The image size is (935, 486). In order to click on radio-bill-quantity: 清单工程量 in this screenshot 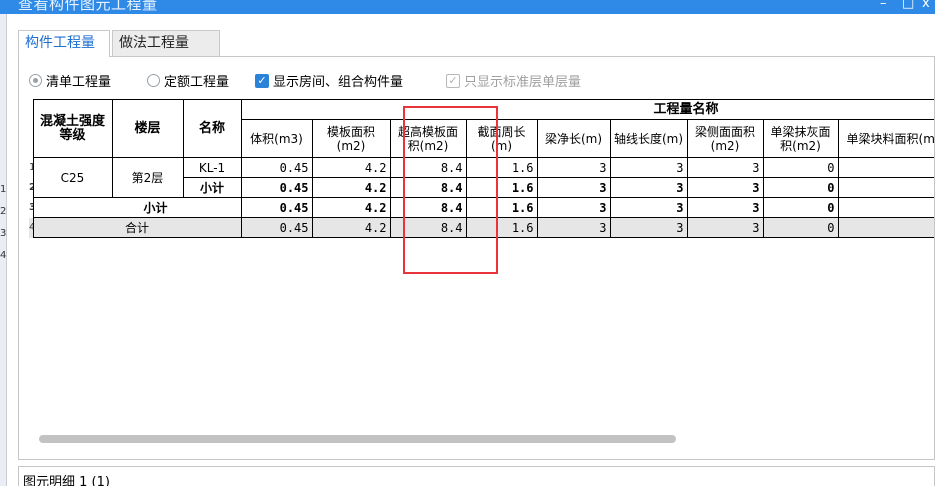, I will do `click(70, 80)`.